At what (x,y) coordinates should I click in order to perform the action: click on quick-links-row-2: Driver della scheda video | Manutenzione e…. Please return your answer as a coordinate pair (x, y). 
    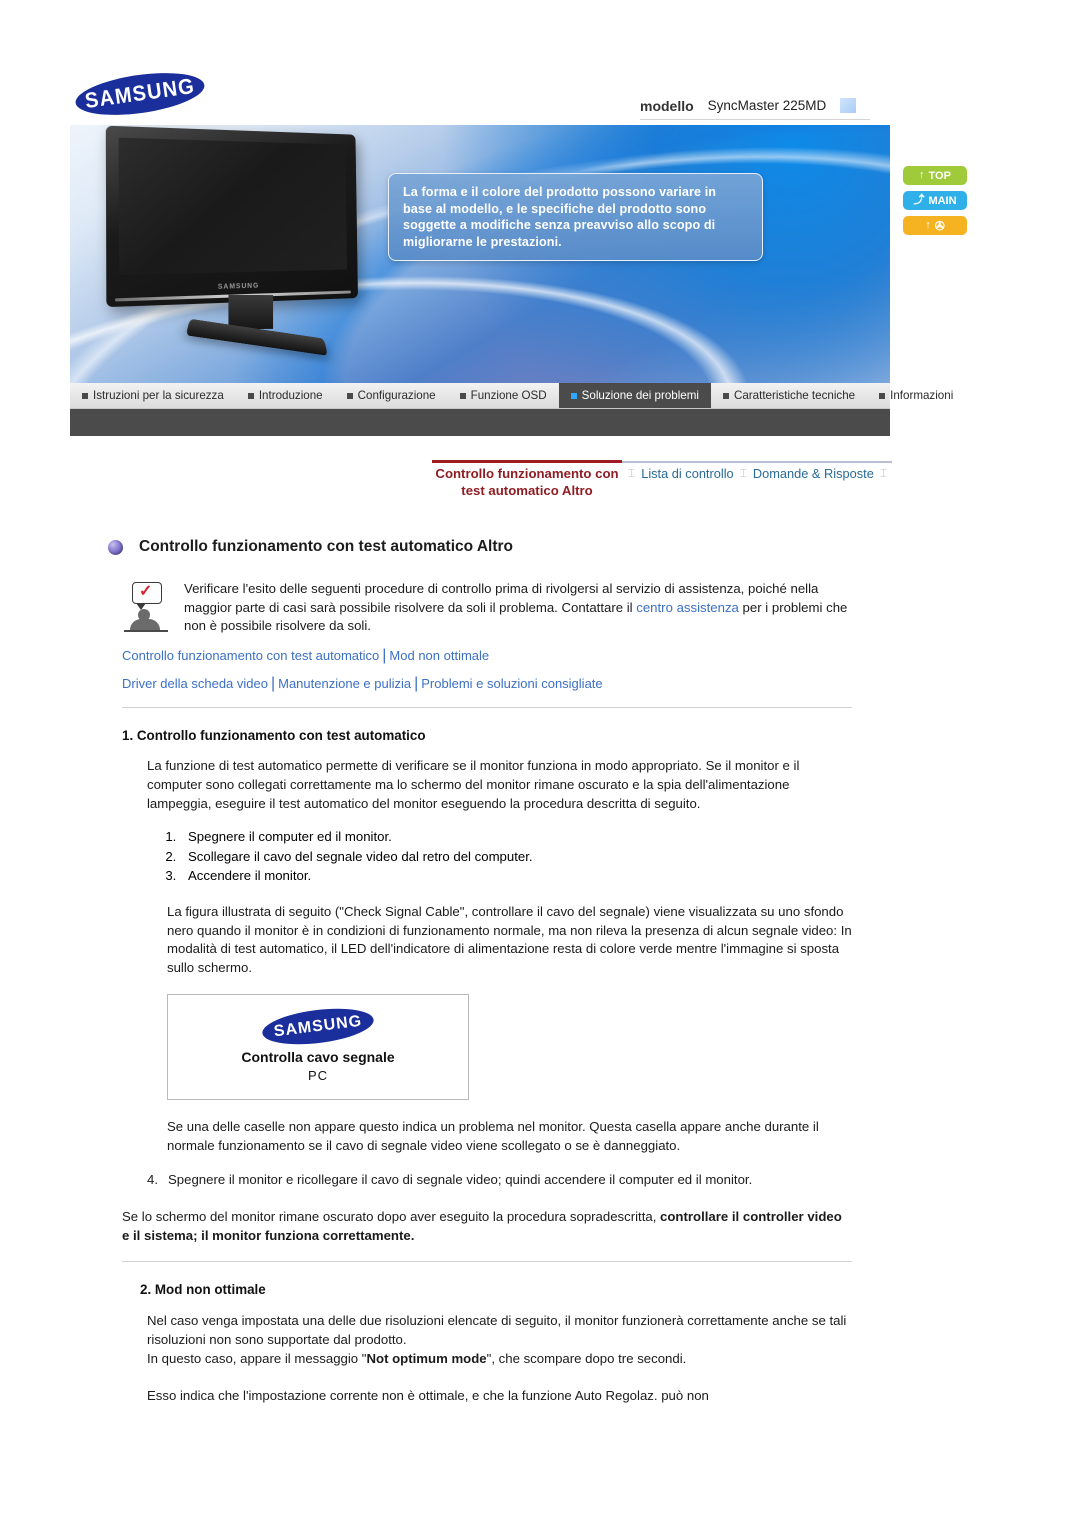
    Looking at the image, I should click on (487, 684).